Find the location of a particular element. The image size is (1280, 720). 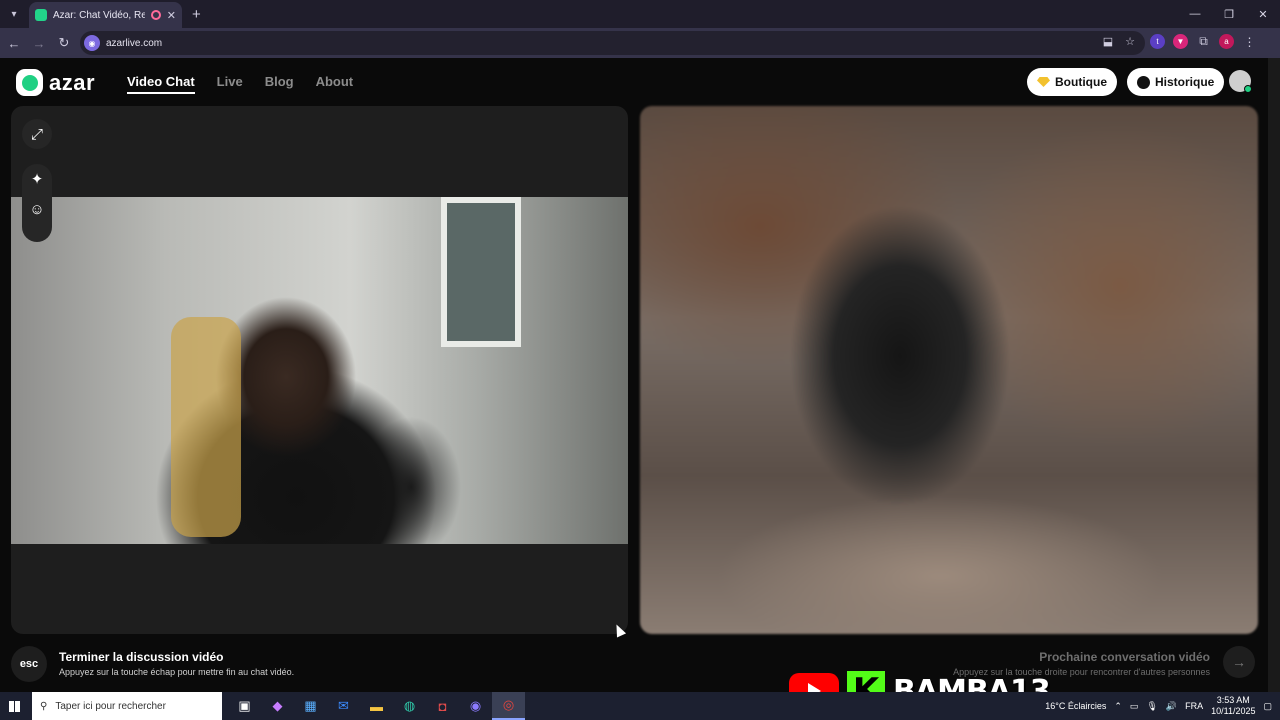

taskbar-apps: ▣ ◆ ▦ ✉ ▬ ◍ ◘ ◉ ◎ is located at coordinates (376, 706).